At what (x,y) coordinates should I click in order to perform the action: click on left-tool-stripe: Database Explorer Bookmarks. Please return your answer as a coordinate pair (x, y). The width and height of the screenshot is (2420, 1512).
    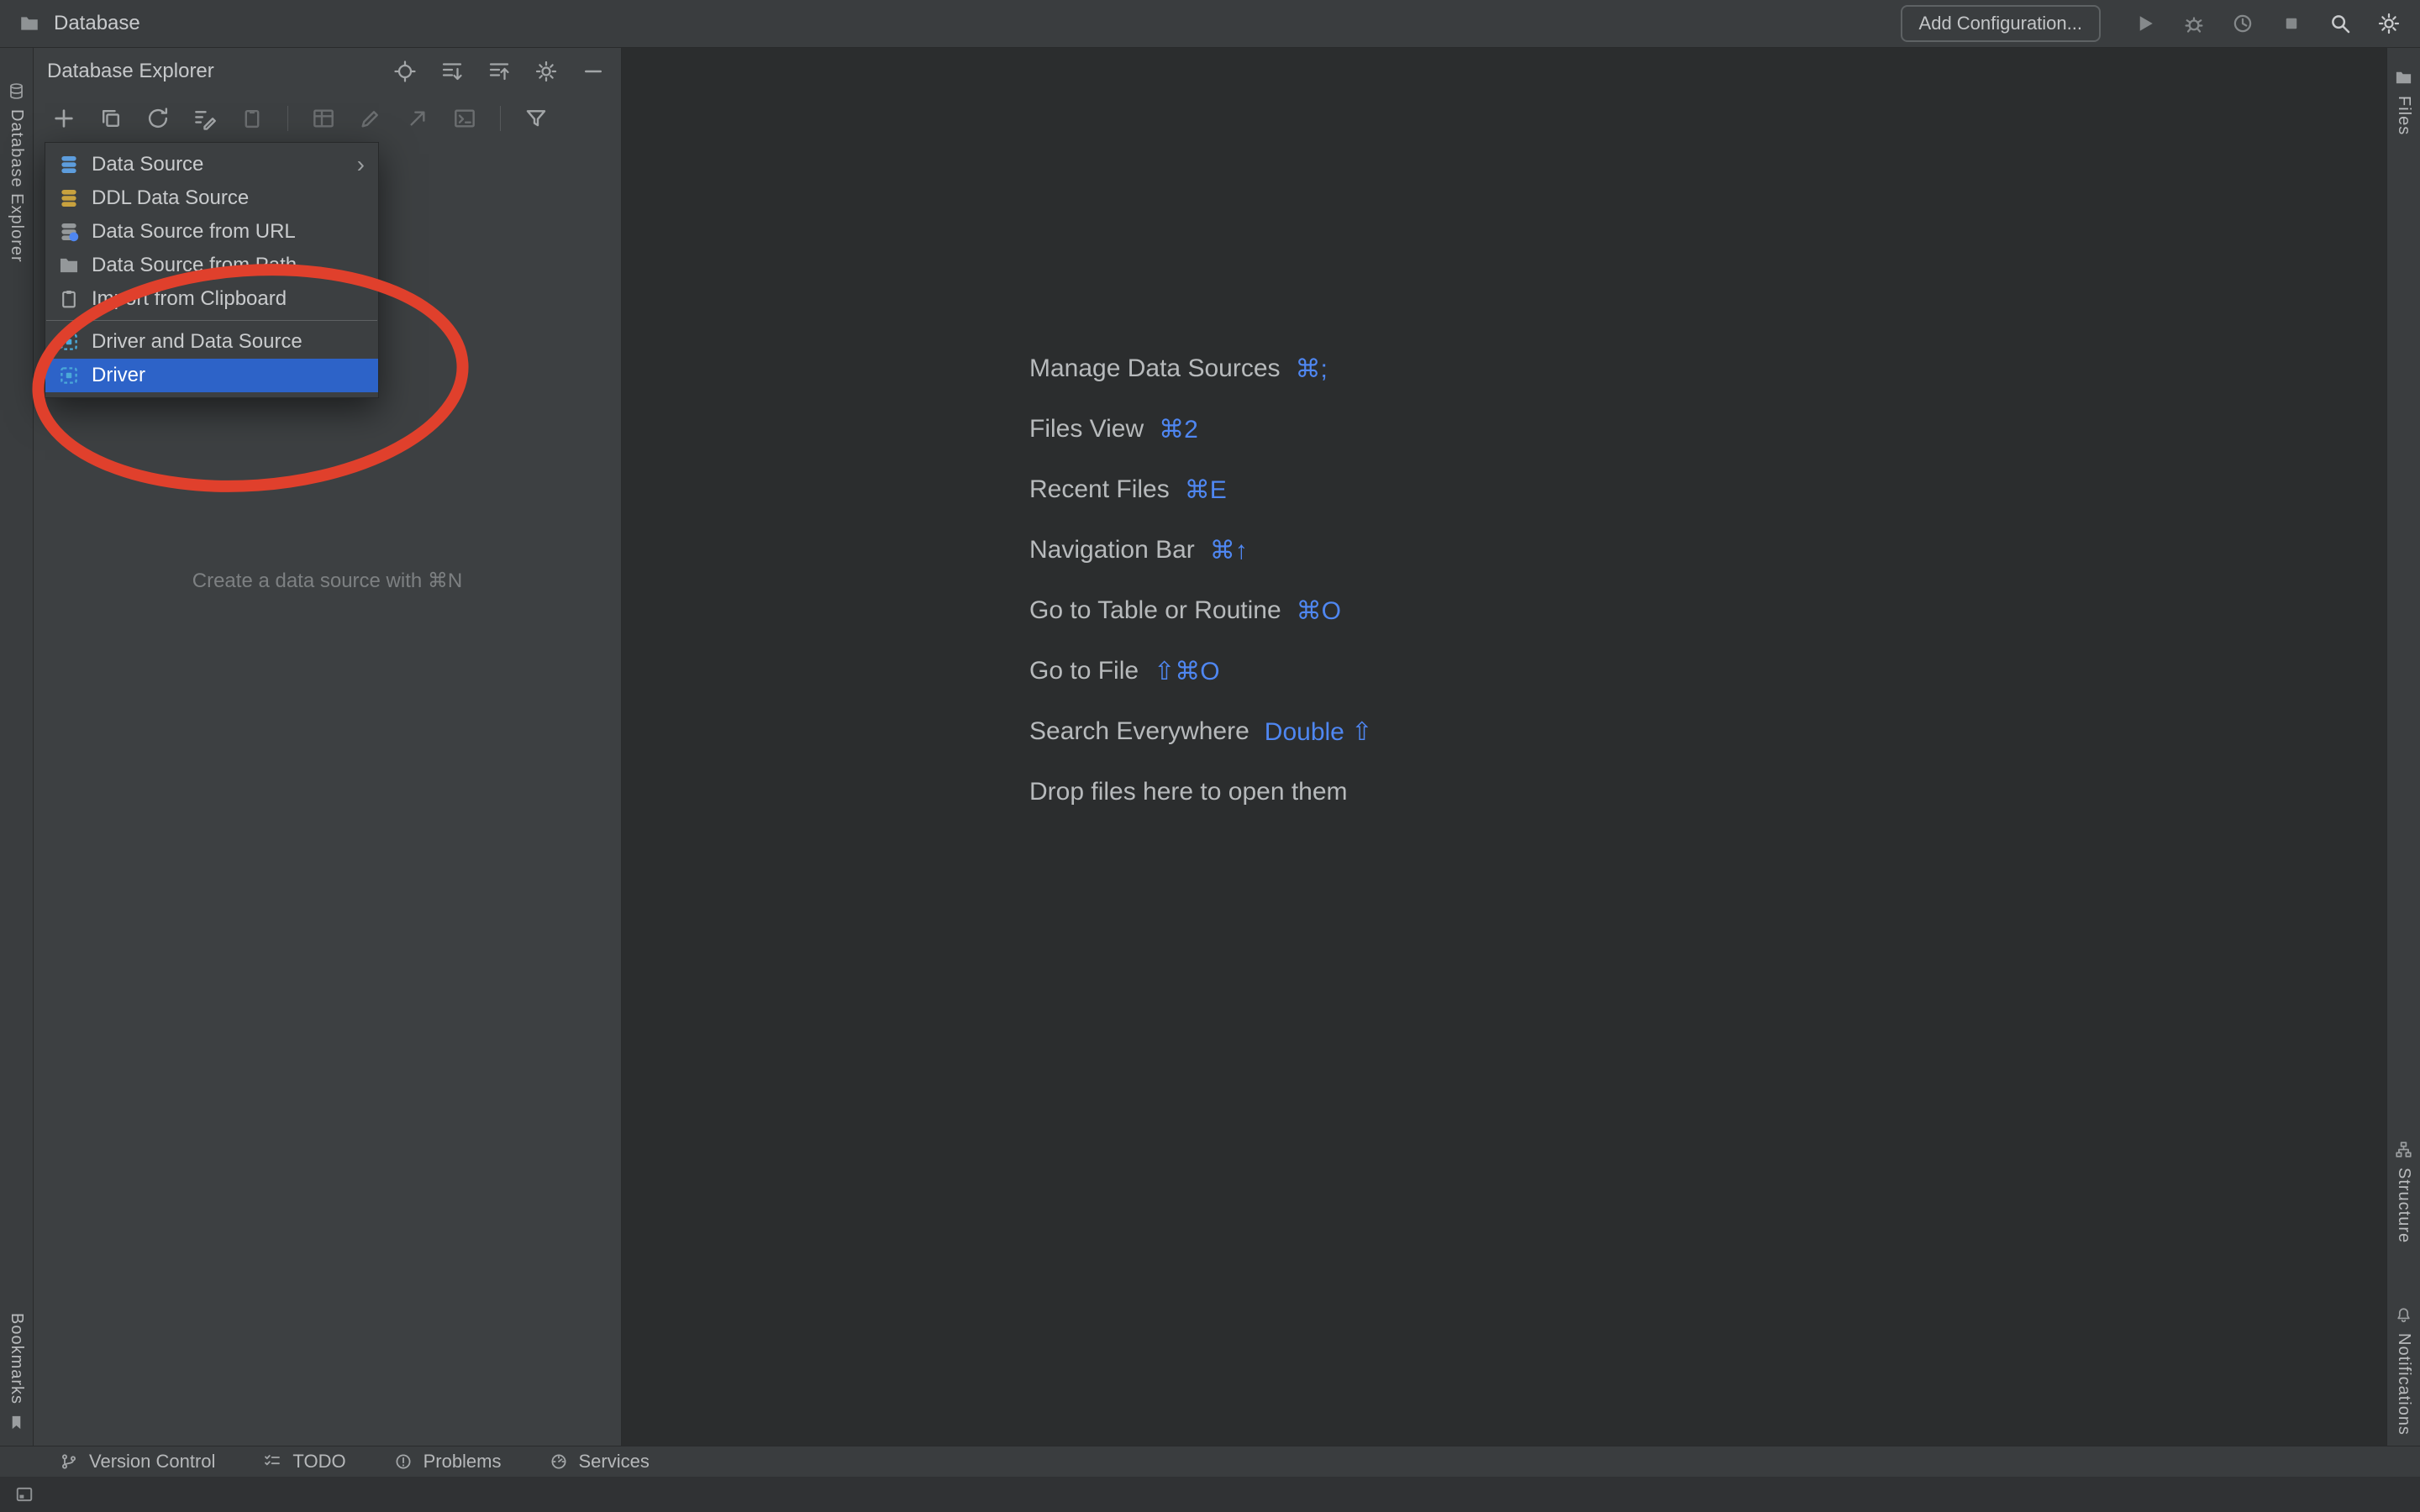
    Looking at the image, I should click on (17, 747).